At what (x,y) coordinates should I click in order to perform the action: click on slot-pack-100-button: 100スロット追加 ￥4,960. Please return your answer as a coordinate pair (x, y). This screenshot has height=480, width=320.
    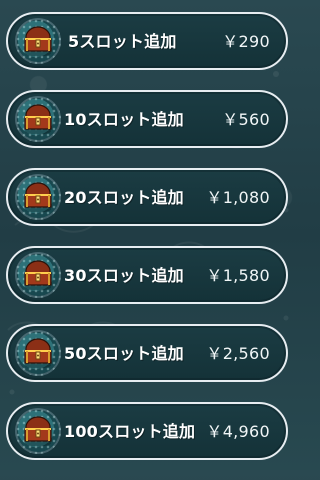
    Looking at the image, I should click on (147, 431).